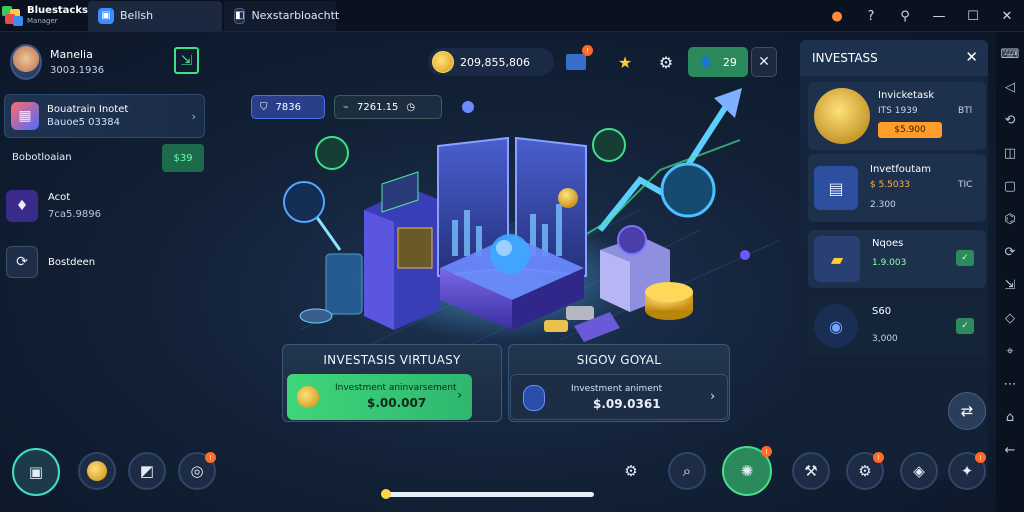 Image resolution: width=1024 pixels, height=512 pixels. I want to click on invest-virtual-button: Investment aninvarsement $.00.007 ›, so click(379, 397).